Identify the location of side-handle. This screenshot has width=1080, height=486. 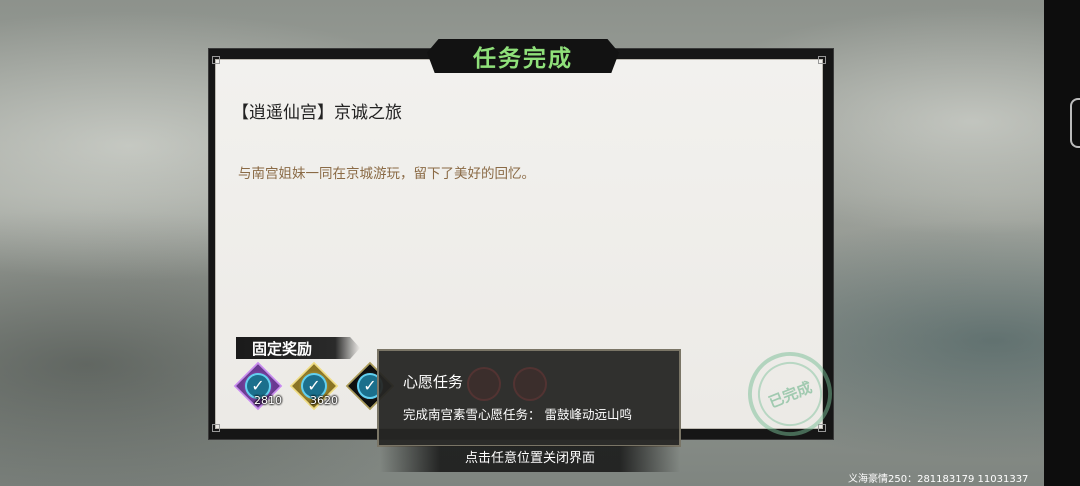
(1075, 123).